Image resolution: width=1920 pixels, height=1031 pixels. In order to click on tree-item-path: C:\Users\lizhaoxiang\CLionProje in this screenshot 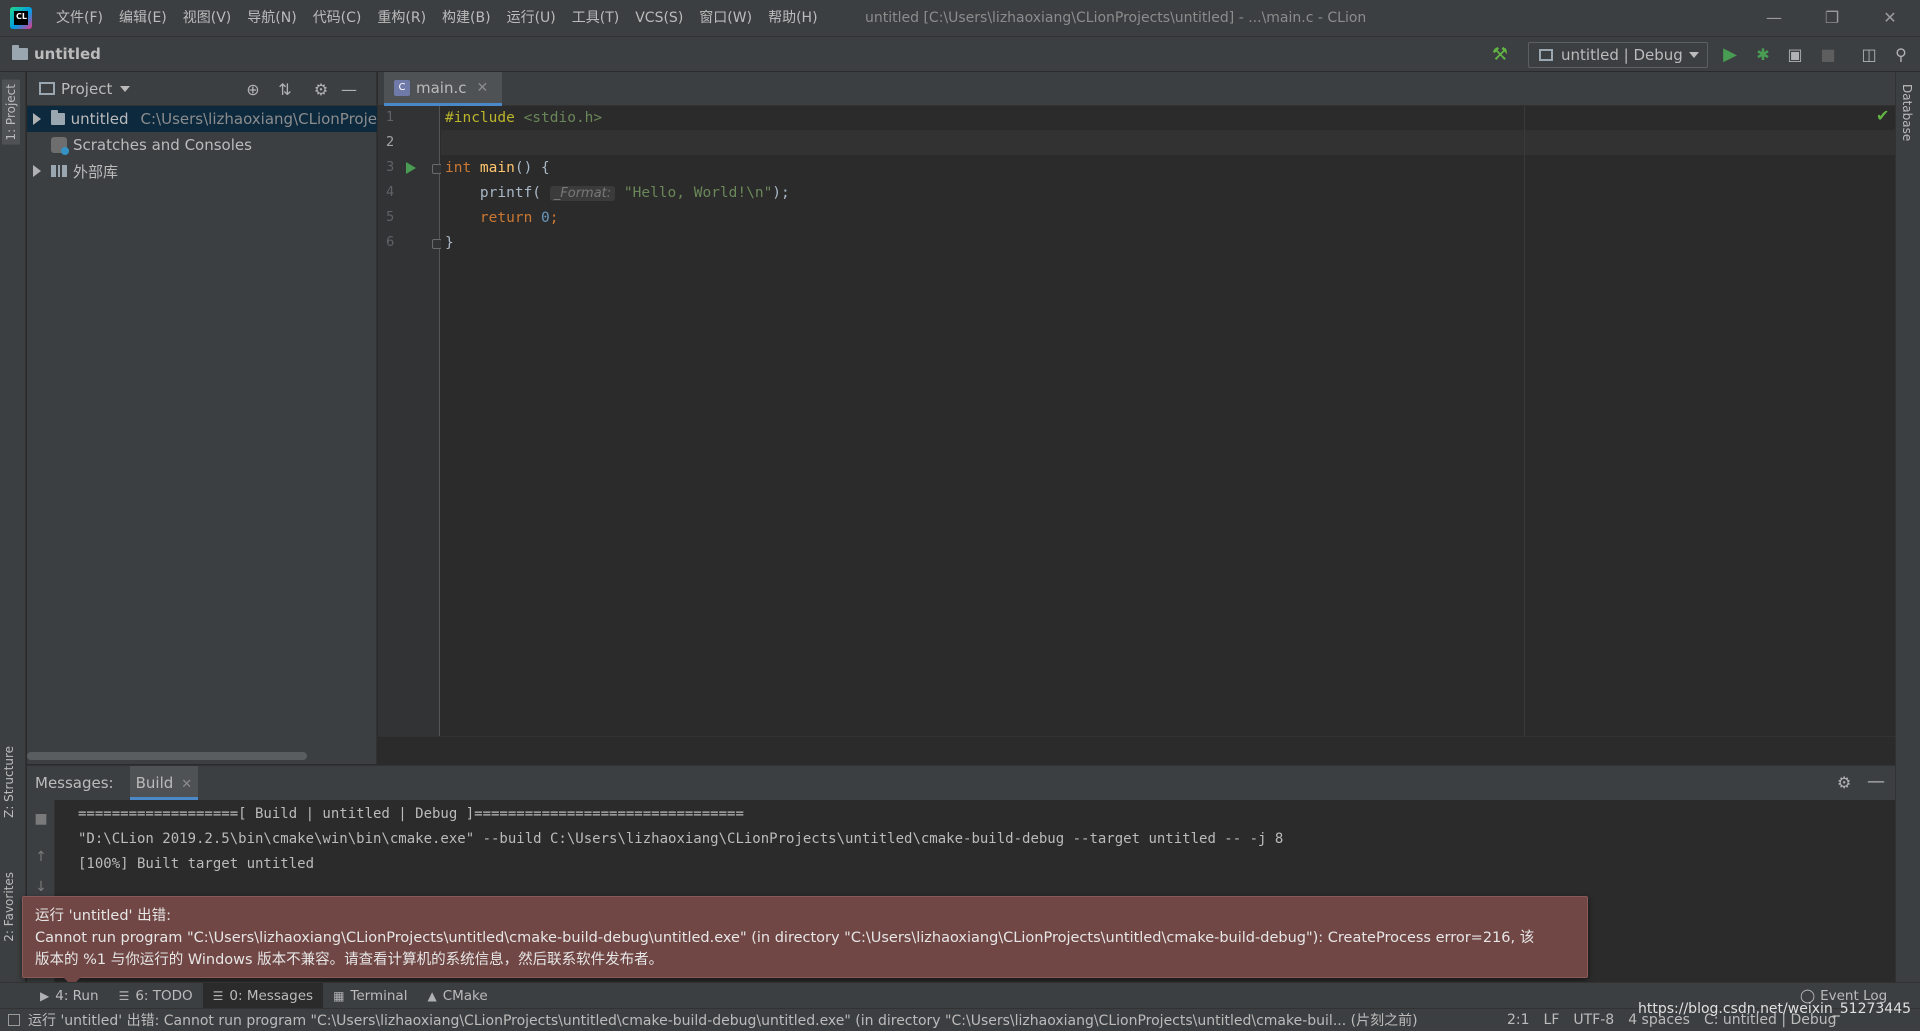, I will do `click(258, 119)`.